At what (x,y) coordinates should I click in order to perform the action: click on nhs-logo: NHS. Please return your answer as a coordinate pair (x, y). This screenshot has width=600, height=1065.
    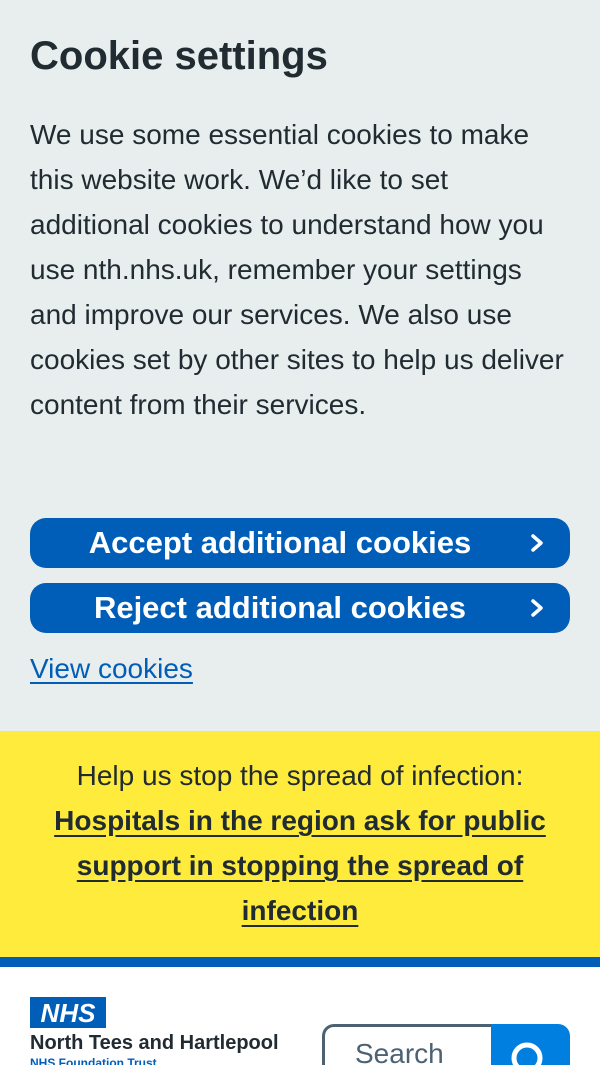
    Looking at the image, I should click on (68, 1012).